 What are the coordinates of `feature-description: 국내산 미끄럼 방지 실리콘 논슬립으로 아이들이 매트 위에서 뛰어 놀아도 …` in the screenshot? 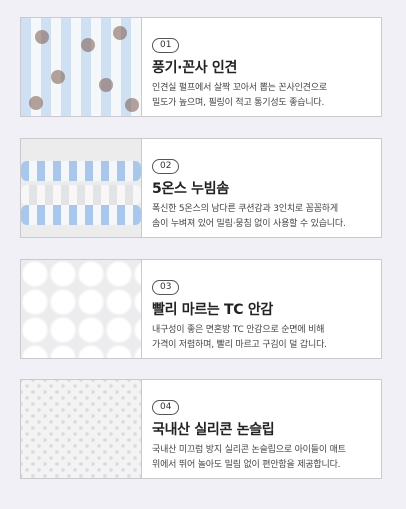 It's located at (266, 458).